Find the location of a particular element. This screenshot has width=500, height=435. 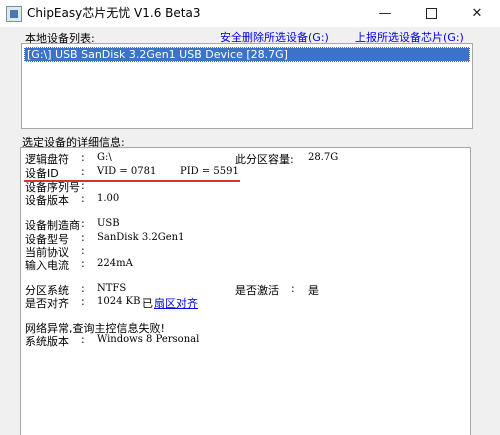

aligned-value: 1024 KB is located at coordinates (119, 301).